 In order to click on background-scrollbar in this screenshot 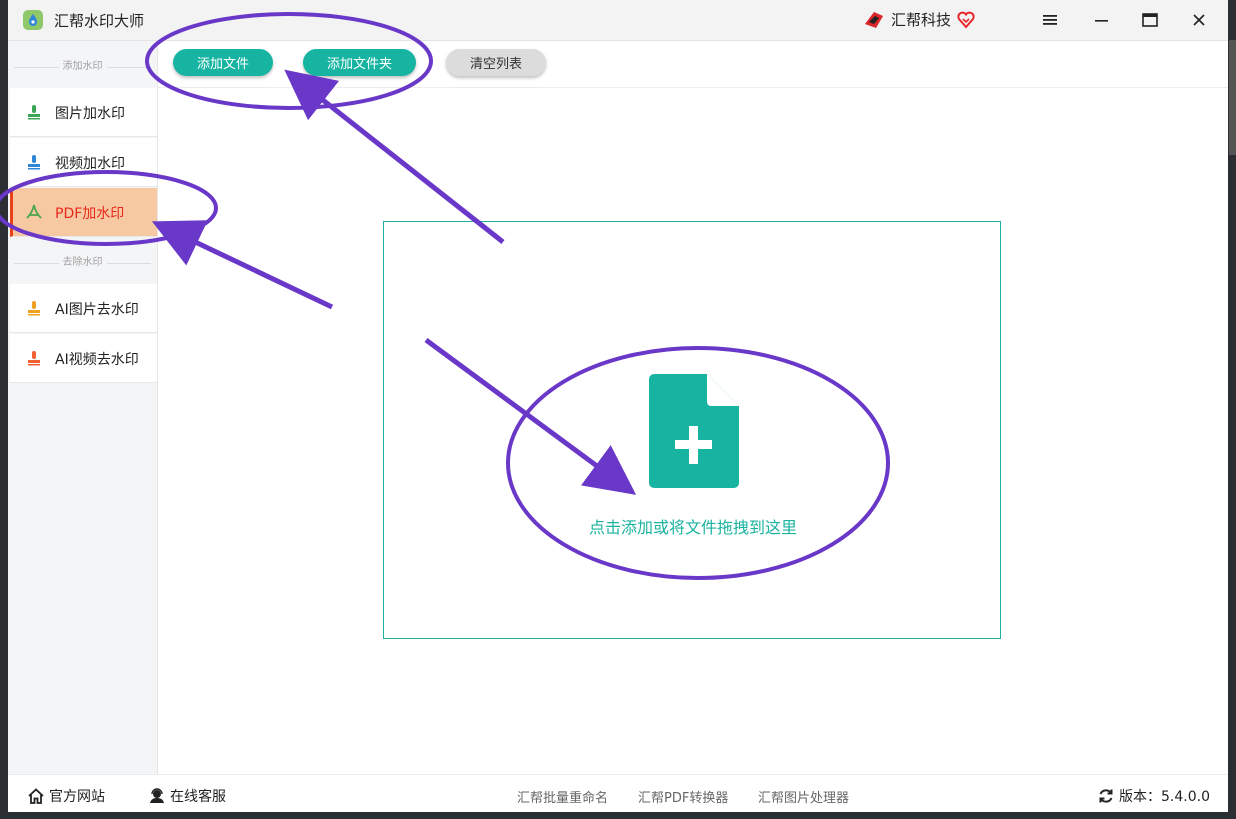, I will do `click(1232, 97)`.